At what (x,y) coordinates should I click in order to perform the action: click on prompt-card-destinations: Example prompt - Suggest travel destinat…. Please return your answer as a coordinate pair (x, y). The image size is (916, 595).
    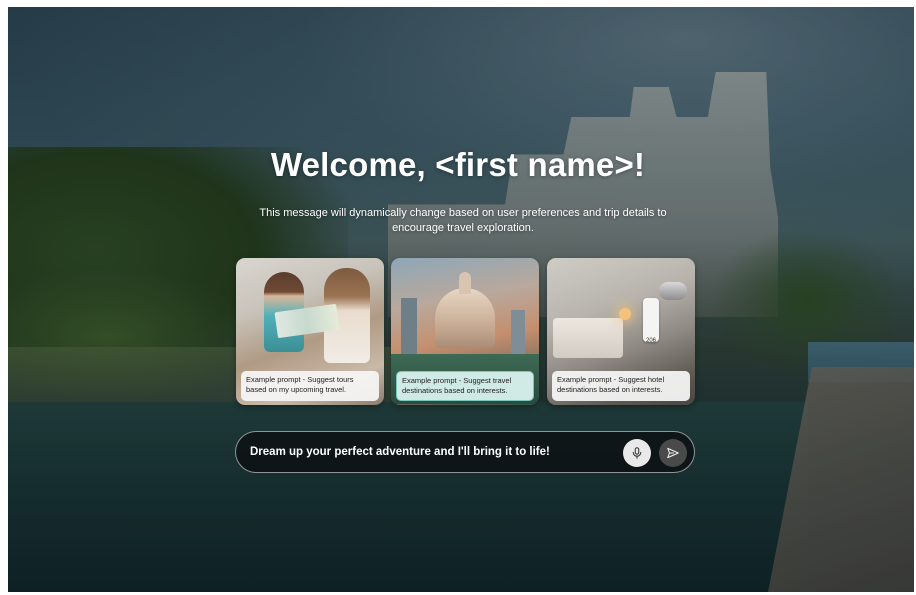
    Looking at the image, I should click on (465, 331).